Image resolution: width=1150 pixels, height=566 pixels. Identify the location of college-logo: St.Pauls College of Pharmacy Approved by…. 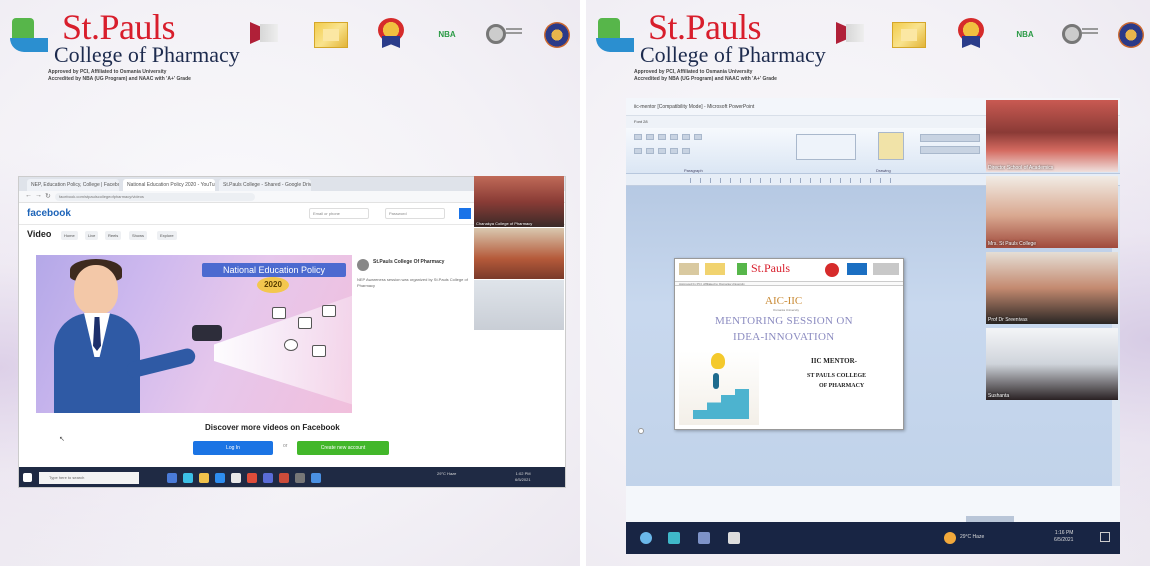
(716, 47).